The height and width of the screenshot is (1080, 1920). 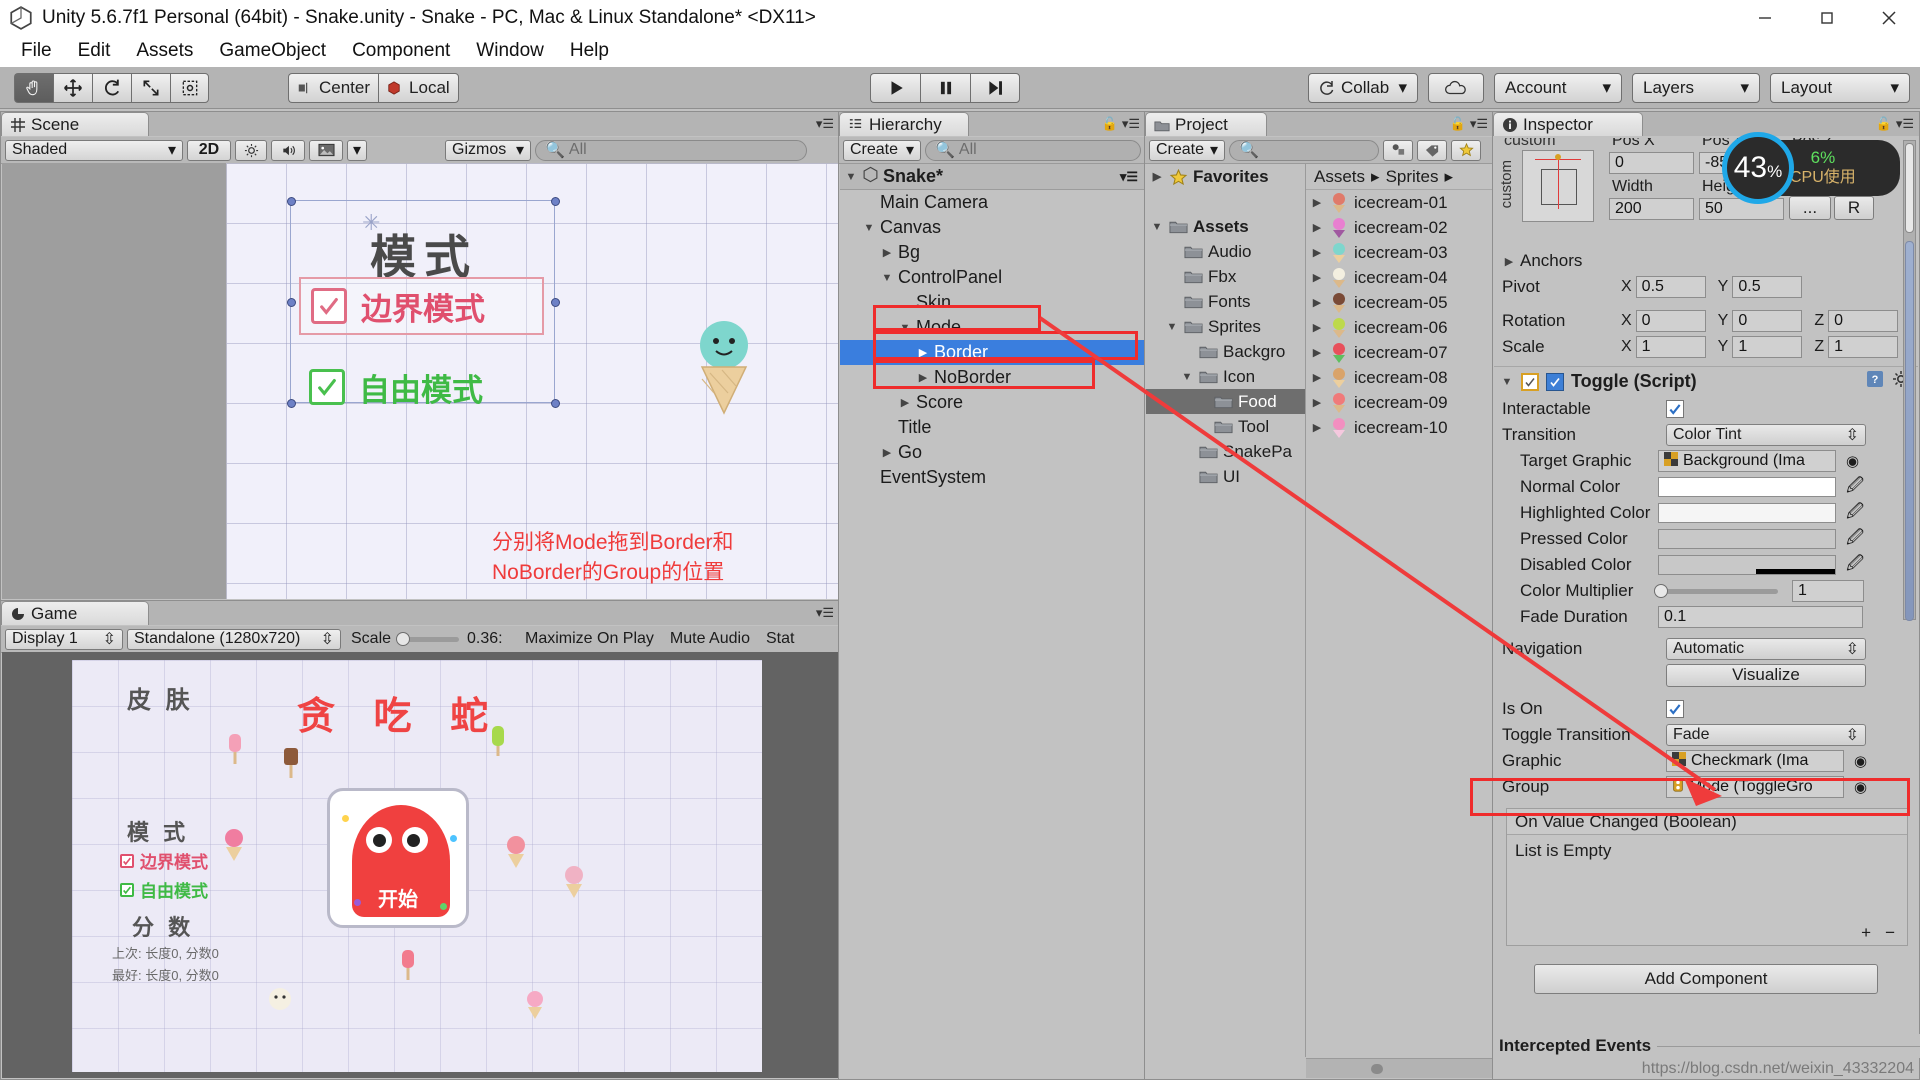 What do you see at coordinates (94, 51) in the screenshot?
I see `menu-edit: Edit` at bounding box center [94, 51].